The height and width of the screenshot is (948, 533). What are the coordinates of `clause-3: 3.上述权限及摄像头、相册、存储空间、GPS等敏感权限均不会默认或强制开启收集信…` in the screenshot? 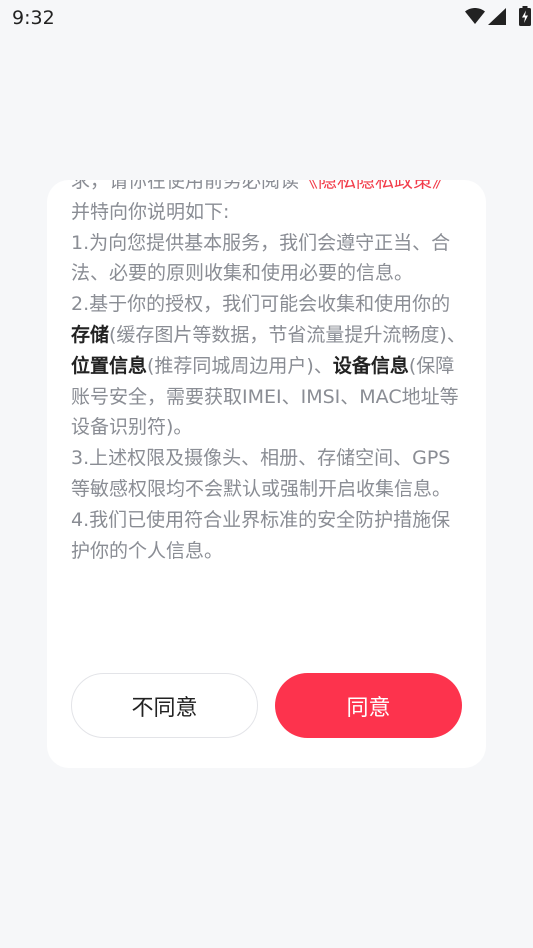 It's located at (261, 473).